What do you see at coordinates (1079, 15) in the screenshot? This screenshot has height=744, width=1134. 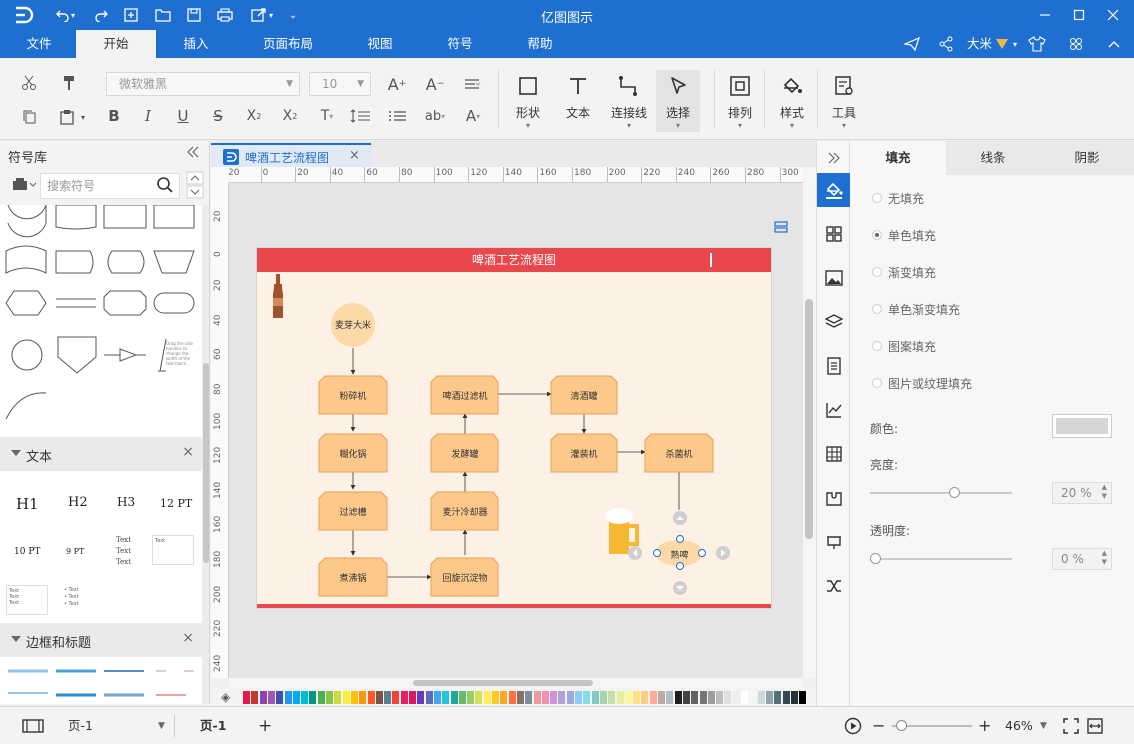 I see `maximize-icon` at bounding box center [1079, 15].